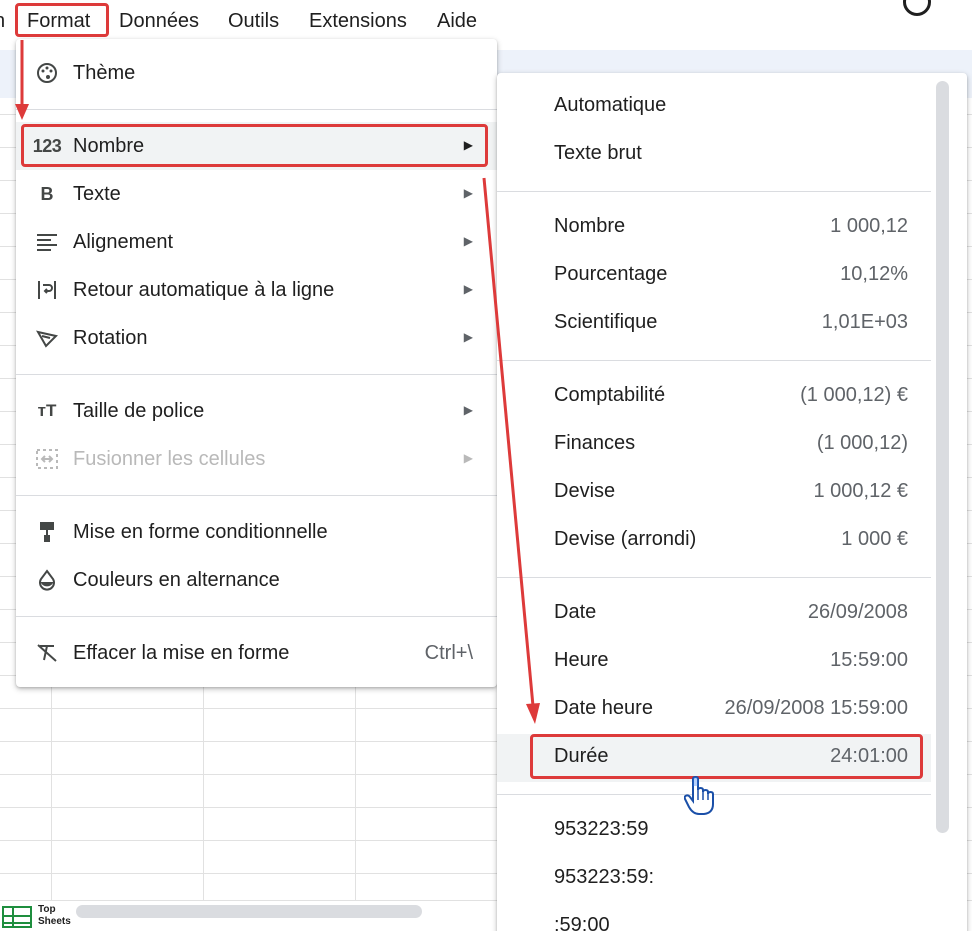 This screenshot has height=931, width=972. Describe the element at coordinates (699, 795) in the screenshot. I see `hand-cursor-icon` at that location.